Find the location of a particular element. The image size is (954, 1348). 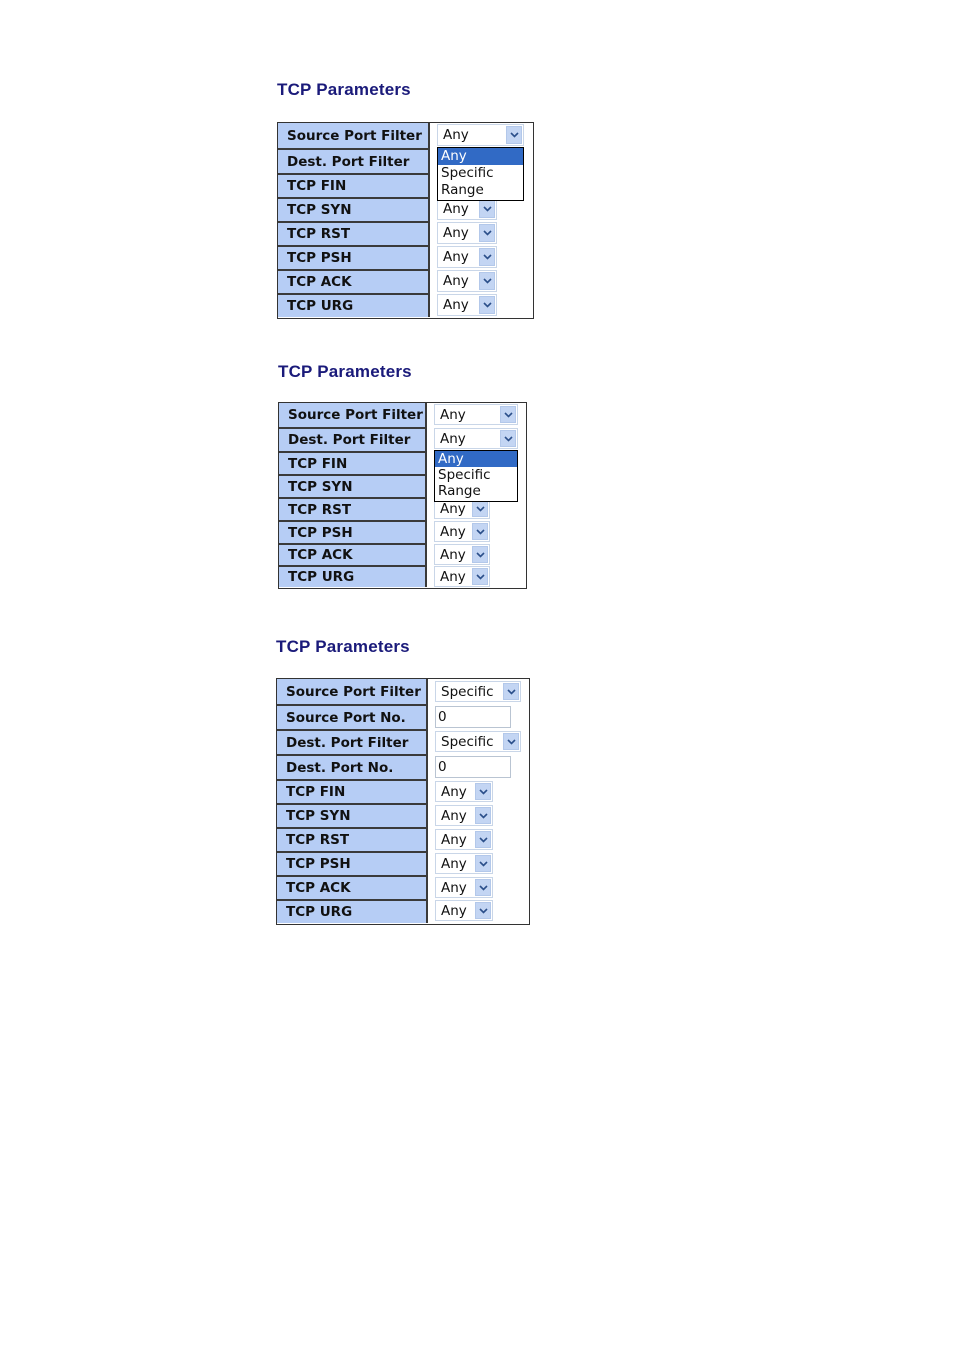

panel-3-title: TCP Parameters is located at coordinates (343, 646).